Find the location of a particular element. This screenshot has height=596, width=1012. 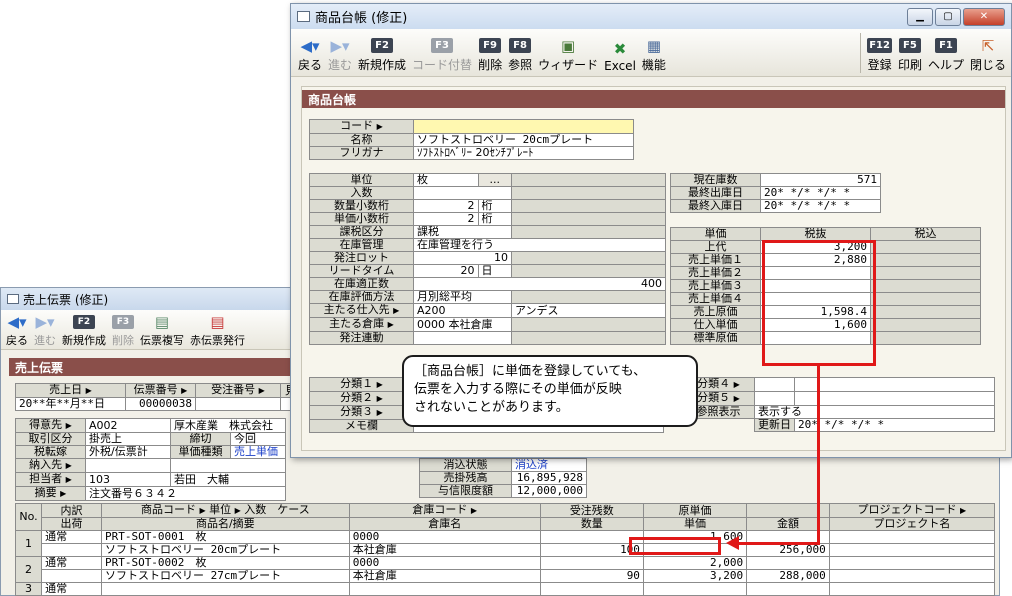

excel-button: ✖ Excel is located at coordinates (620, 53).